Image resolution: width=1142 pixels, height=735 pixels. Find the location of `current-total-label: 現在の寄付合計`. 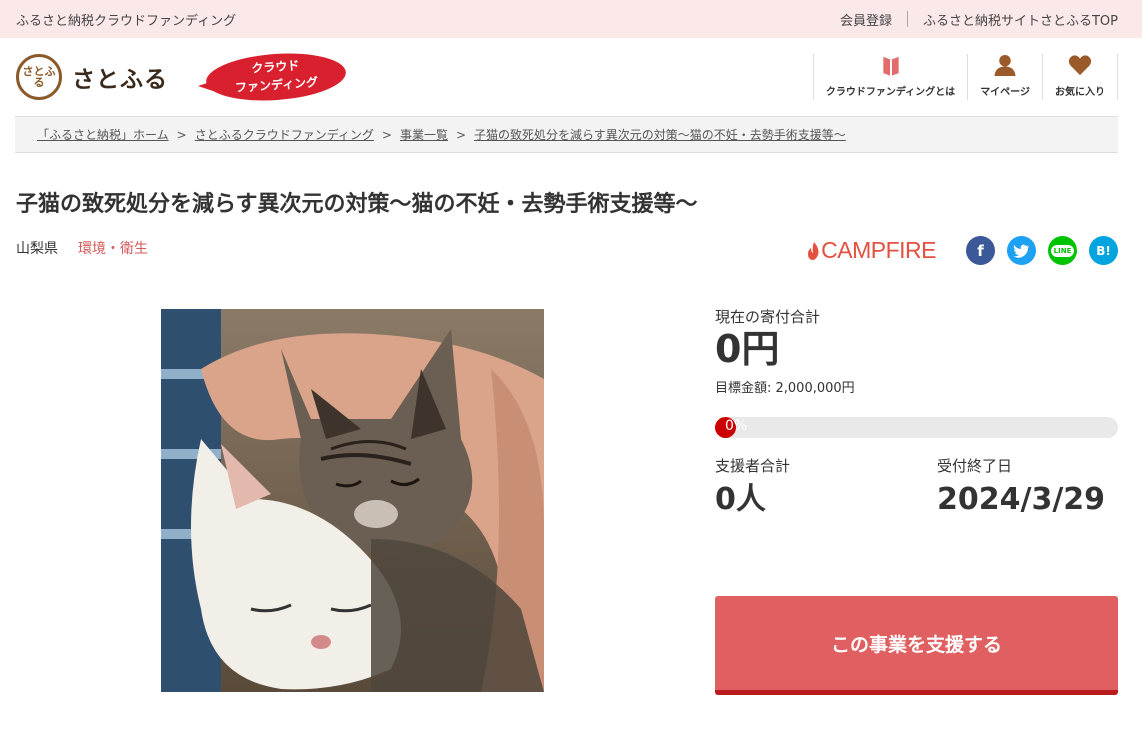

current-total-label: 現在の寄付合計 is located at coordinates (768, 317).